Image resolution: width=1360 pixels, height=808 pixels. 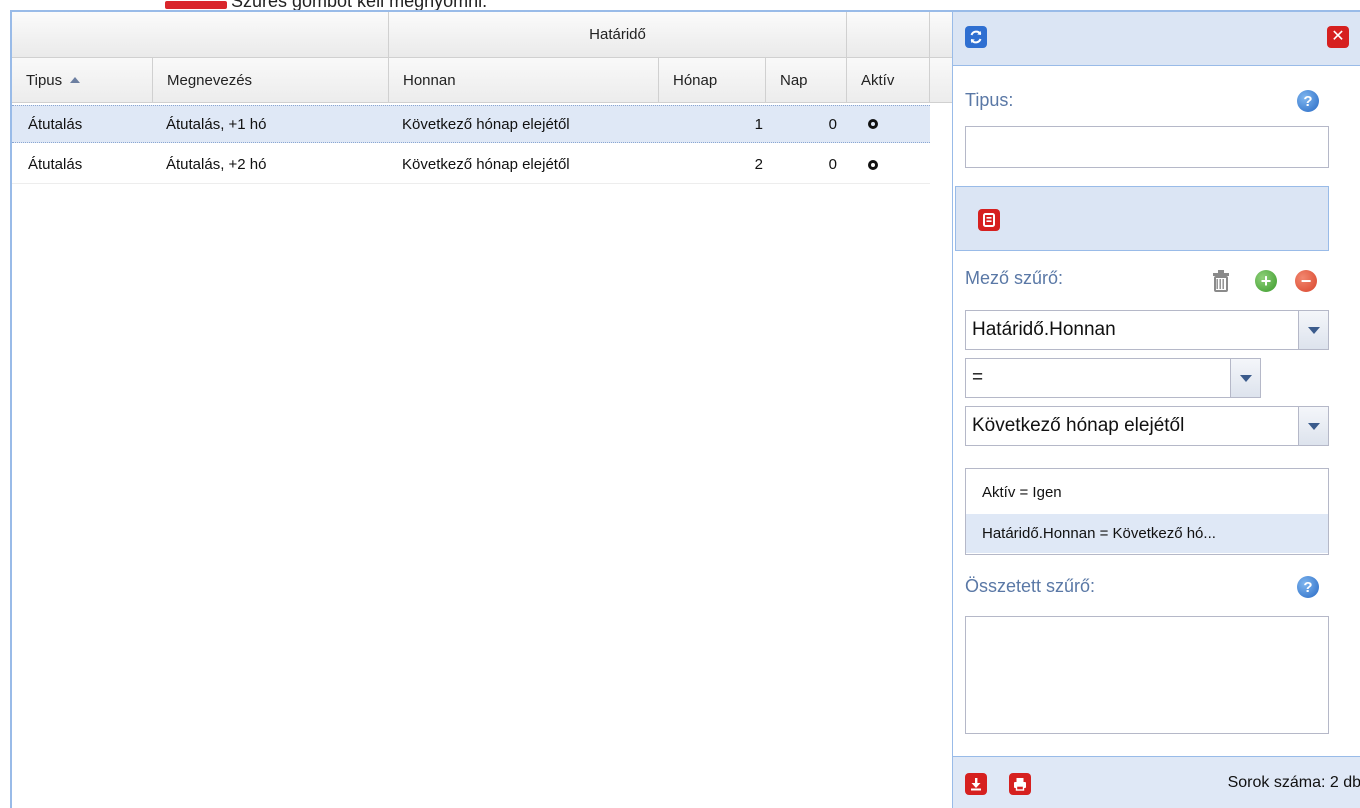 What do you see at coordinates (1113, 378) in the screenshot?
I see `operator-select: =` at bounding box center [1113, 378].